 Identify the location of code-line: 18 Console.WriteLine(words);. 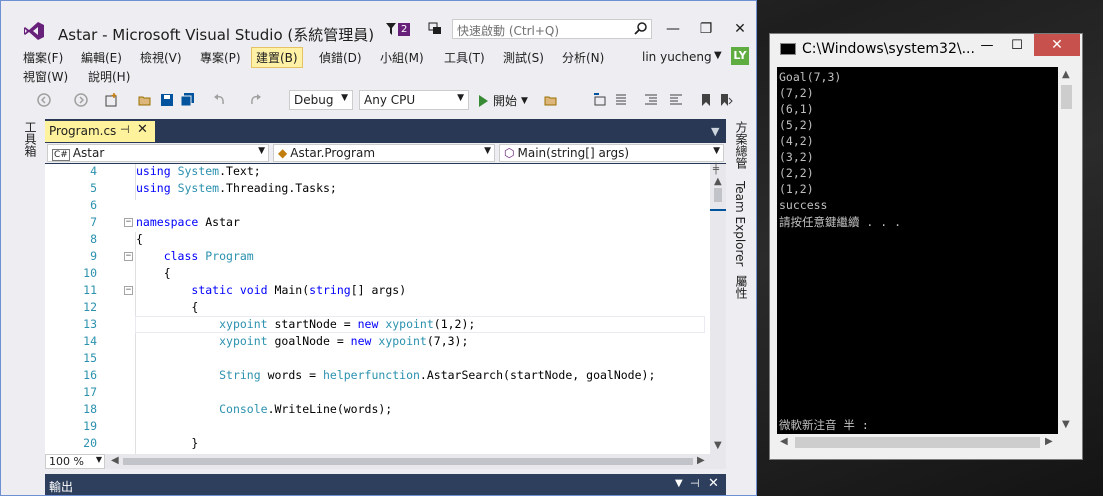
(377, 410).